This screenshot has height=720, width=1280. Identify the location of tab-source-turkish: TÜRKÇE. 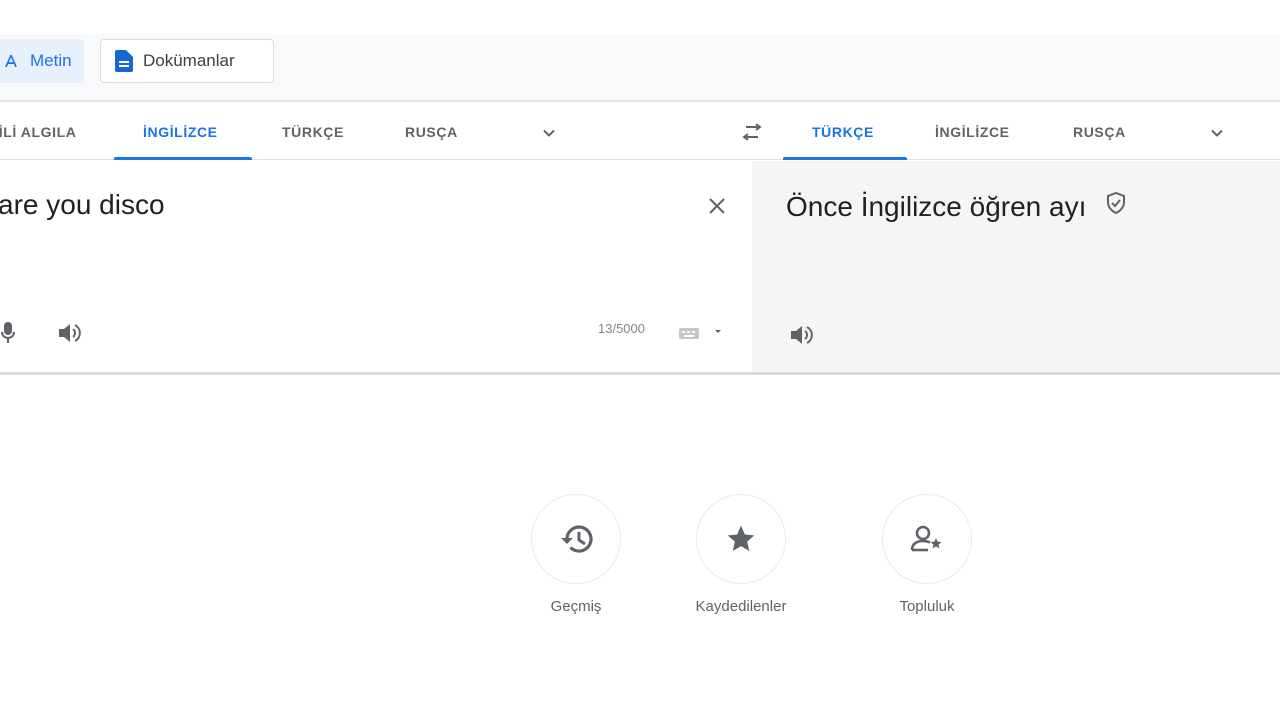
(313, 132).